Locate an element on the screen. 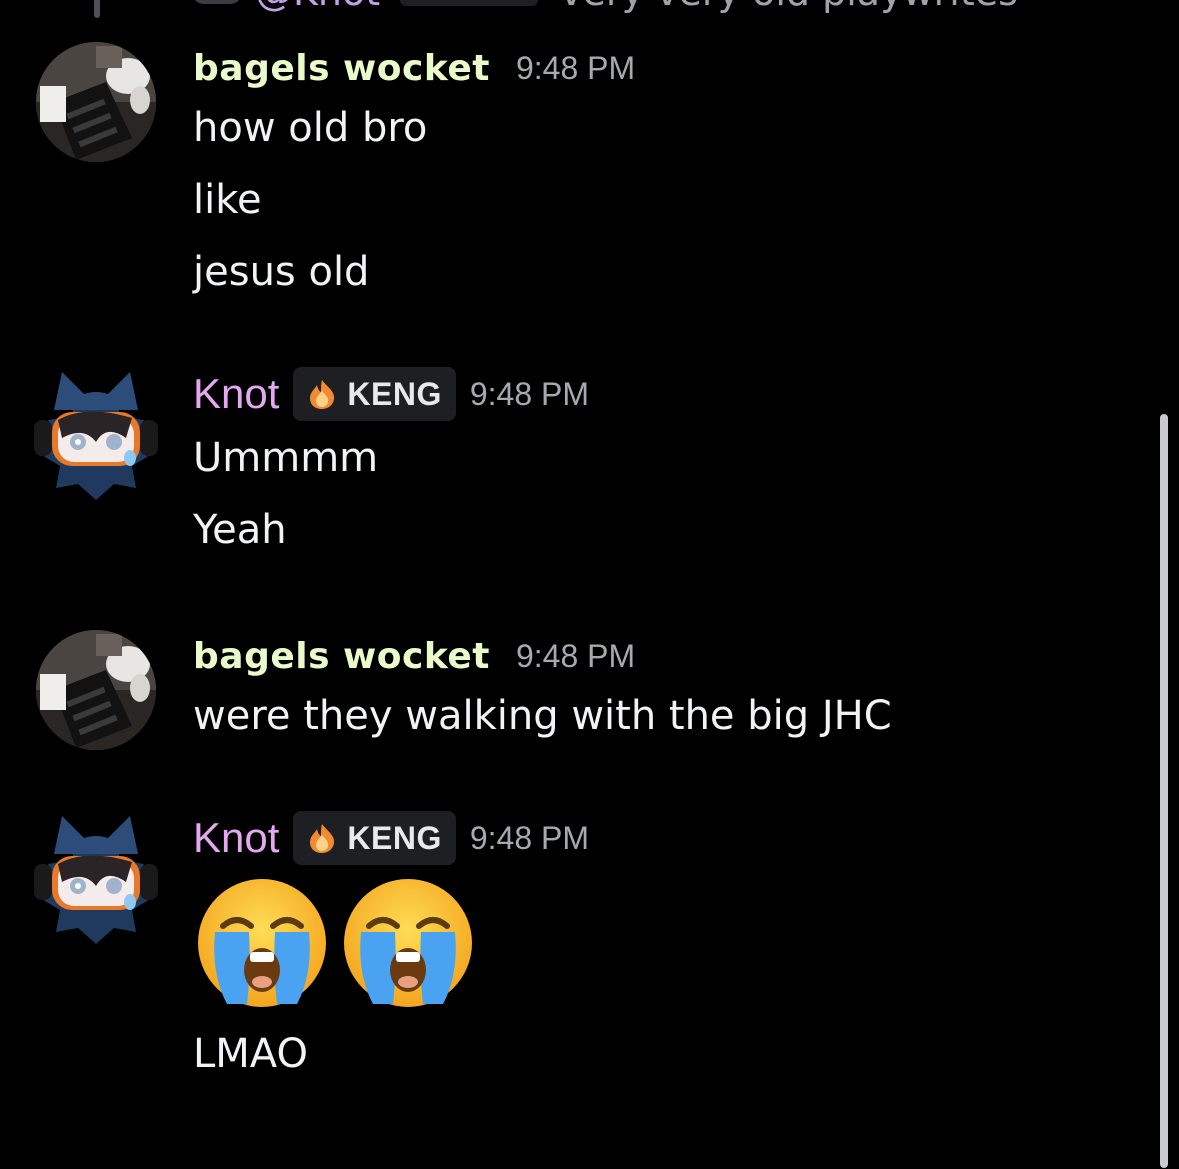  message-text: were they walking with the big JHC is located at coordinates (542, 716).